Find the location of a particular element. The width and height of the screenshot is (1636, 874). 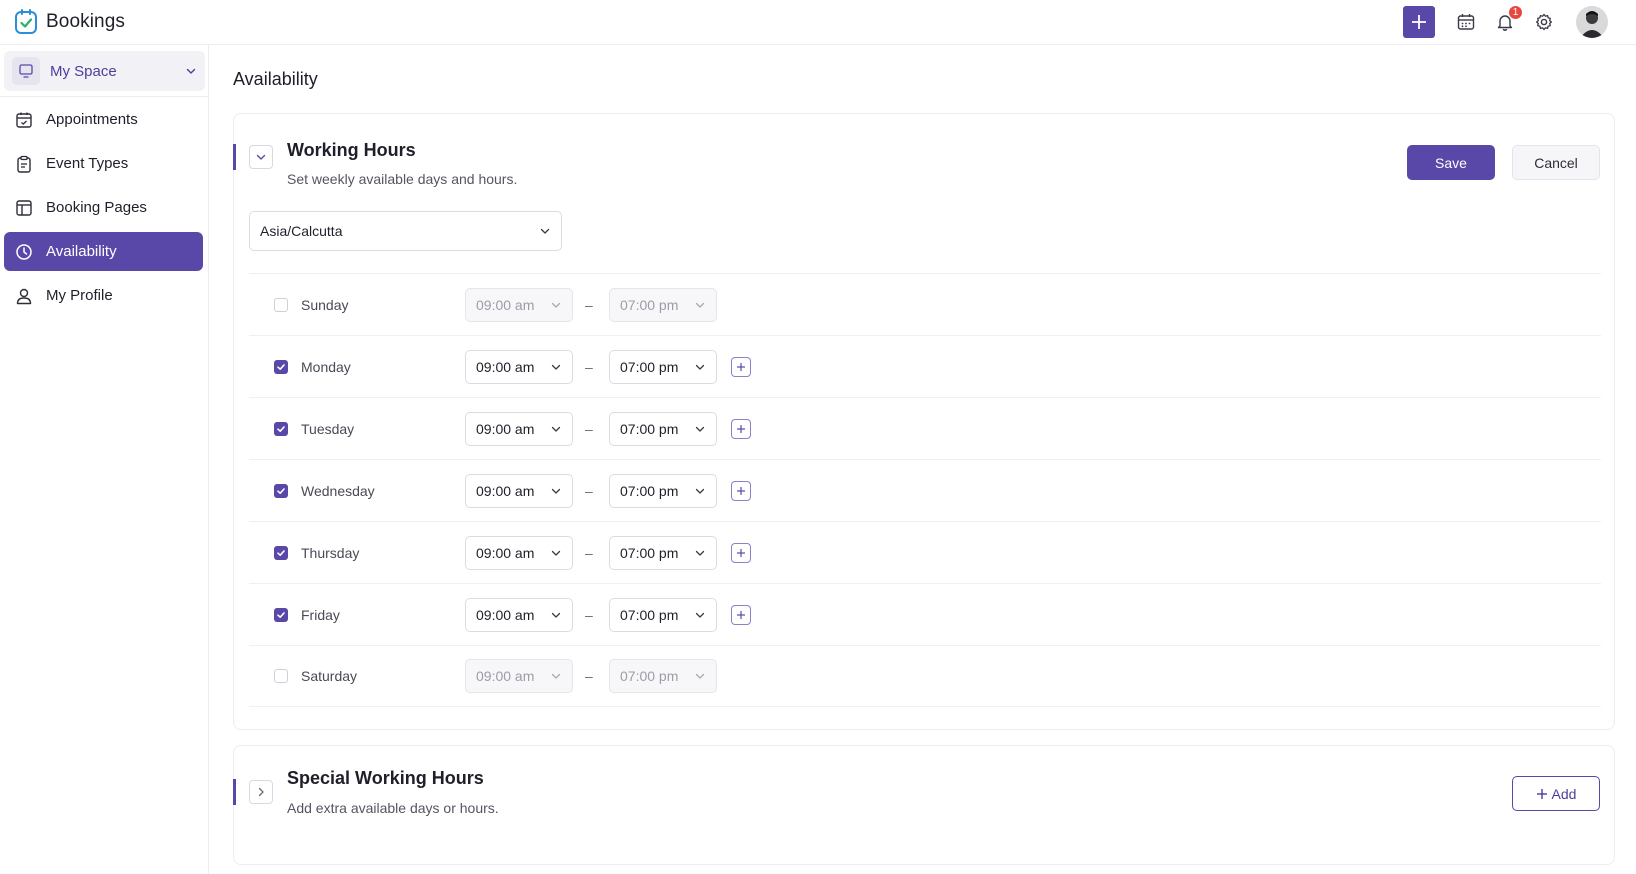

sidebar-item-appointments: Appointments is located at coordinates (103, 119).